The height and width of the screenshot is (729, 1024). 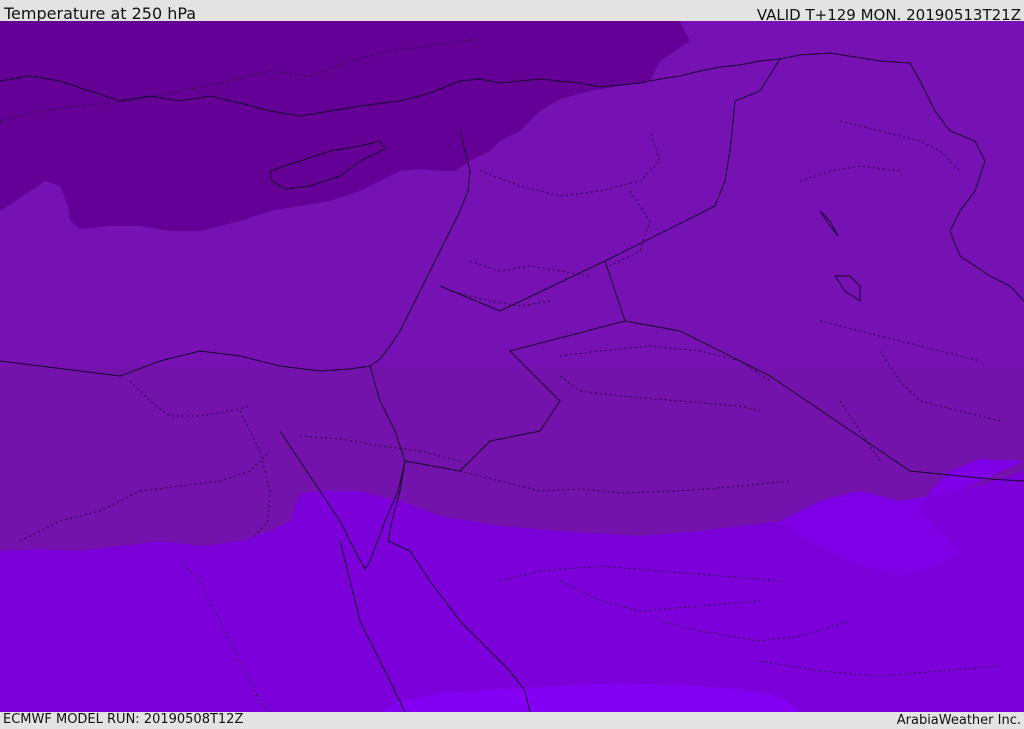 What do you see at coordinates (123, 719) in the screenshot?
I see `model-run-label: ECMWF MODEL RUN: 20190508T12Z` at bounding box center [123, 719].